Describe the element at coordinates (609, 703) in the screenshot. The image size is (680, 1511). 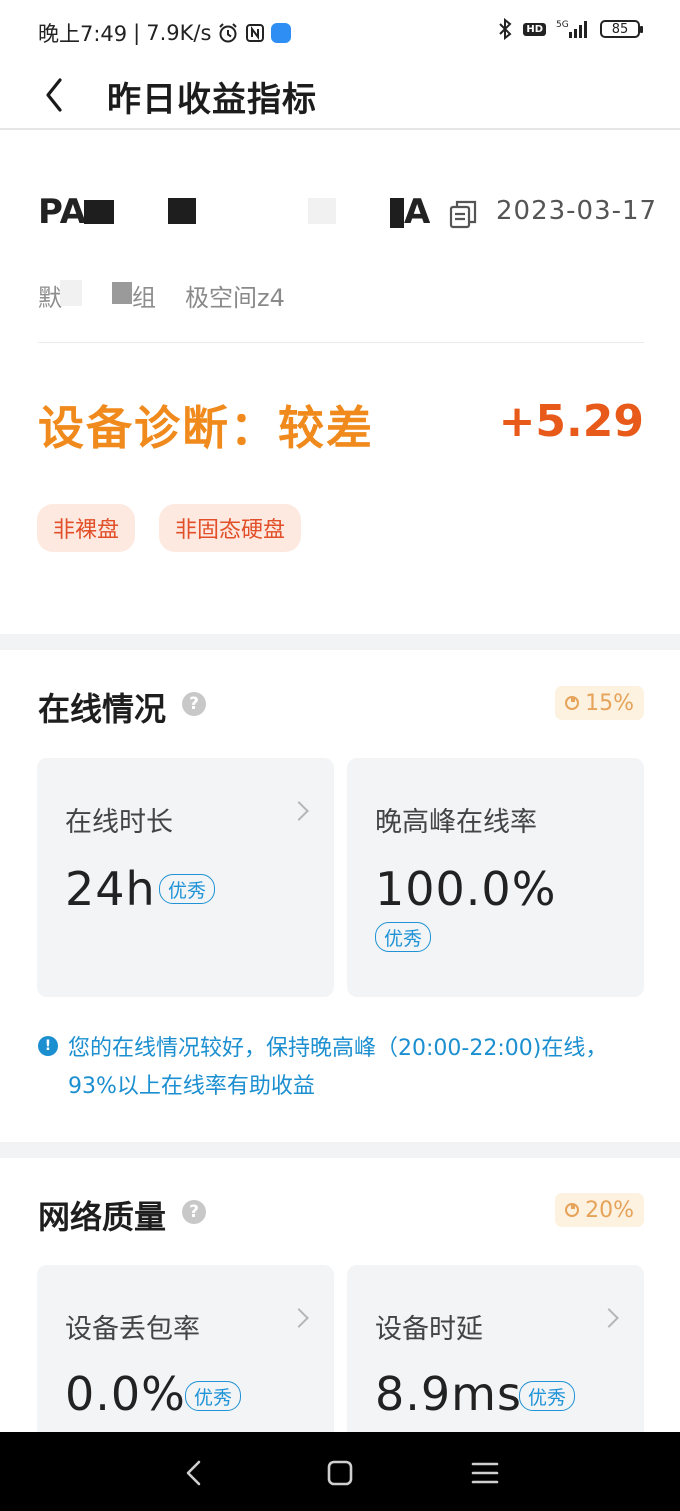
I see `weight-value: 15%` at that location.